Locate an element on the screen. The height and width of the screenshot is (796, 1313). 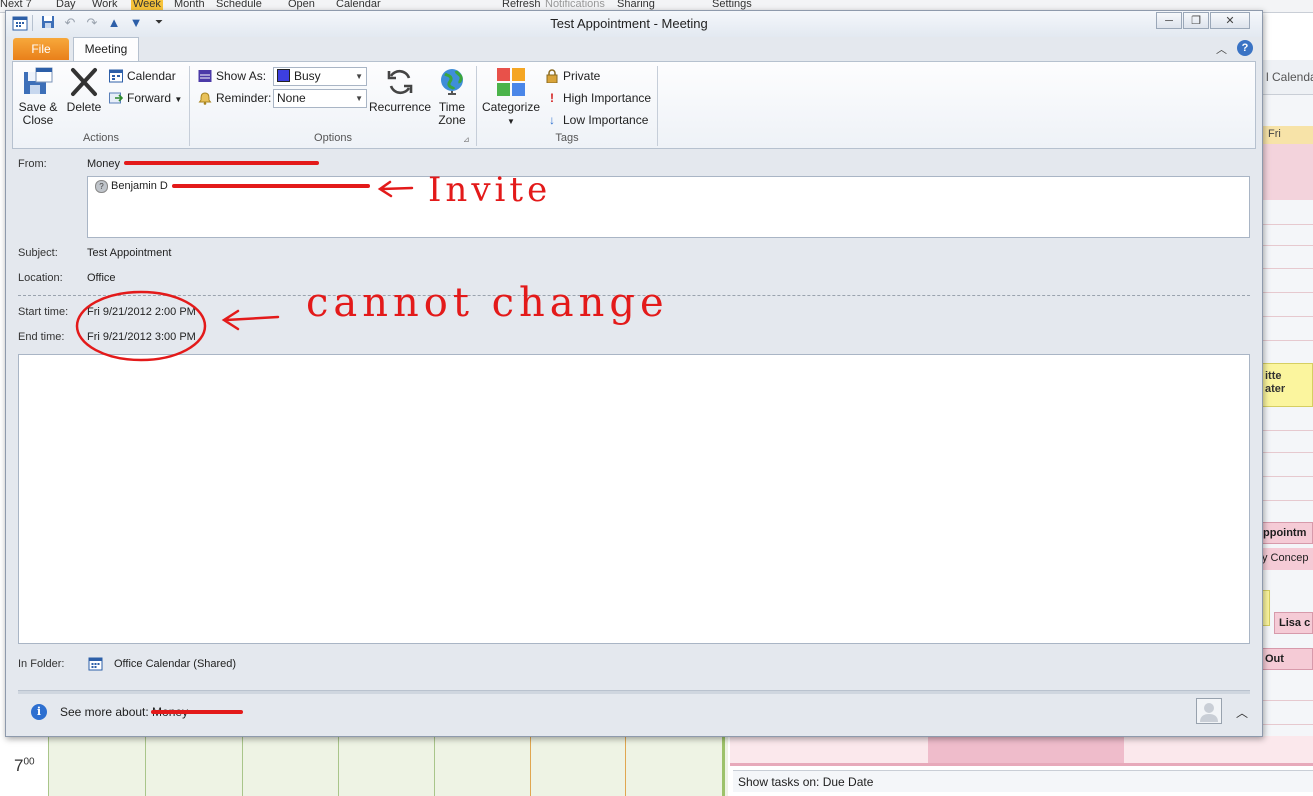
annotation-overlay is located at coordinates (244, 271).